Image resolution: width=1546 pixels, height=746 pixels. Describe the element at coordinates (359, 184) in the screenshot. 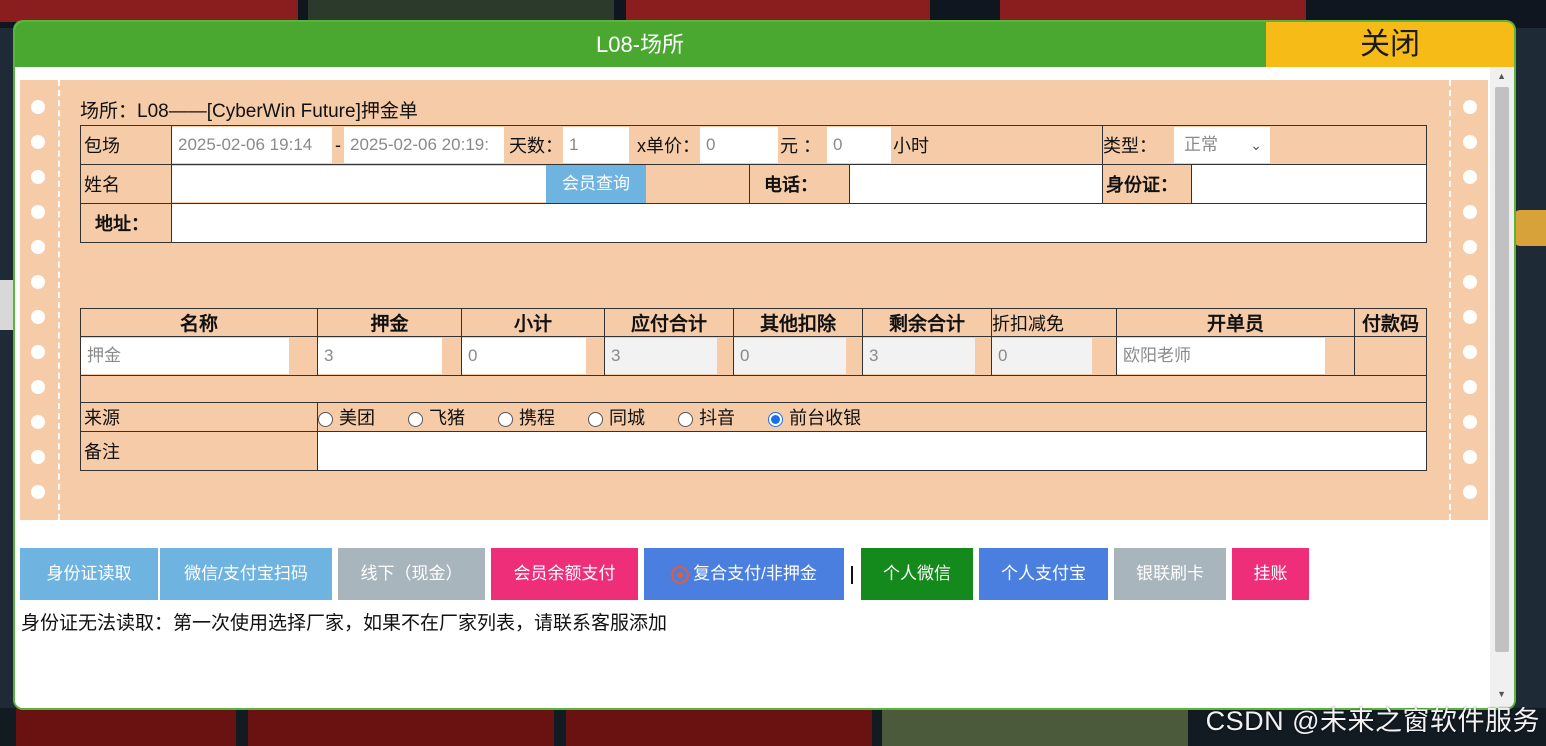

I see `name-input` at that location.